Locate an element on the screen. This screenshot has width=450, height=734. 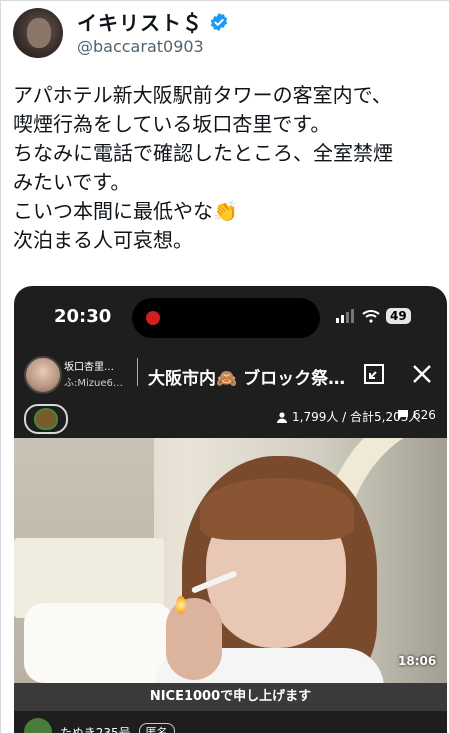
item-badge is located at coordinates (46, 419).